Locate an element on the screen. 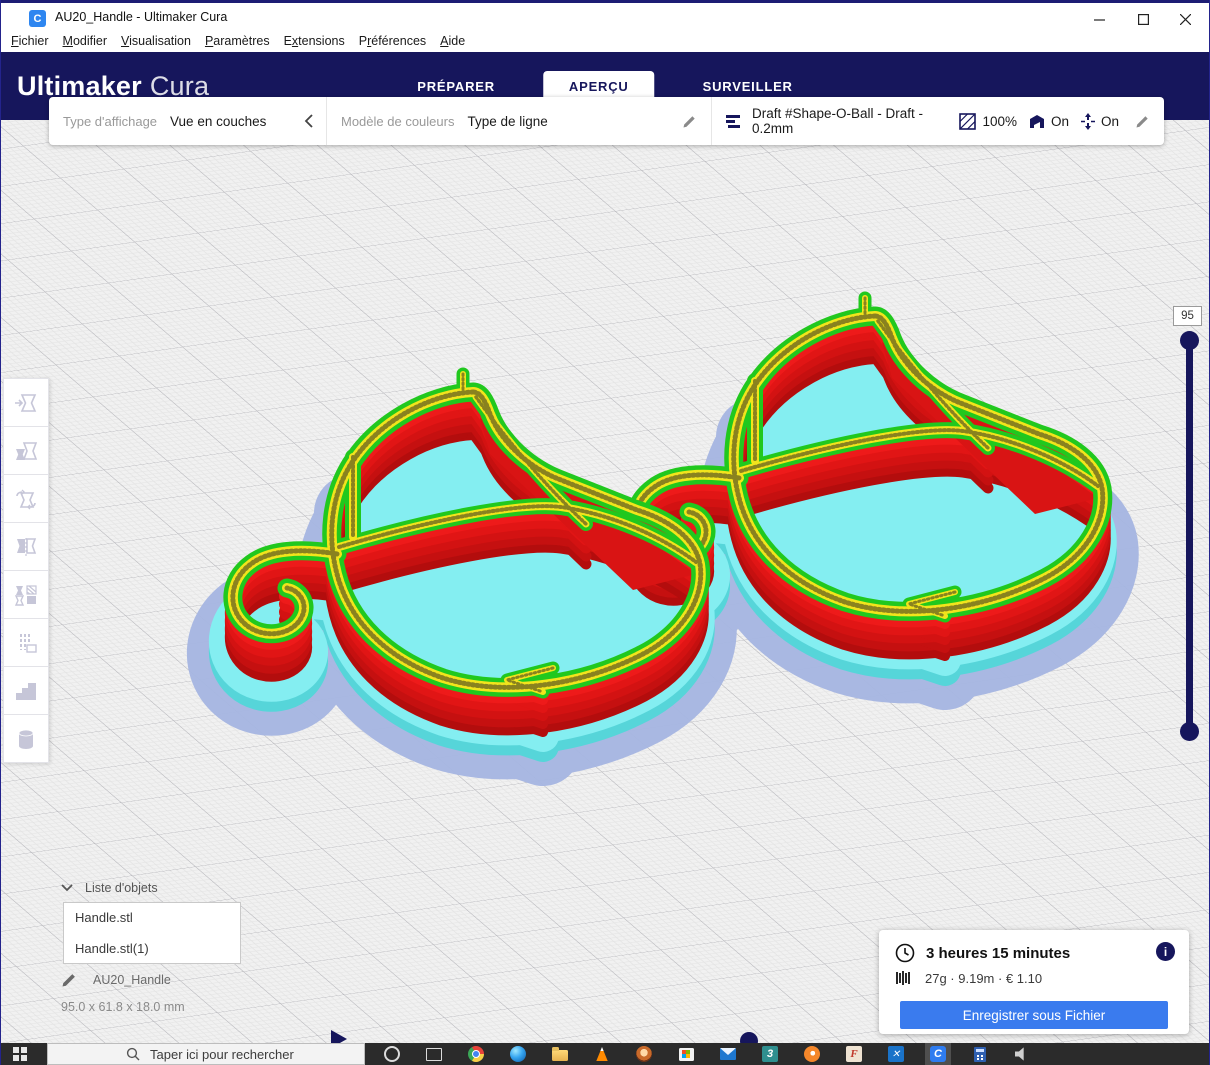 The height and width of the screenshot is (1065, 1210). scale-icon is located at coordinates (27, 450).